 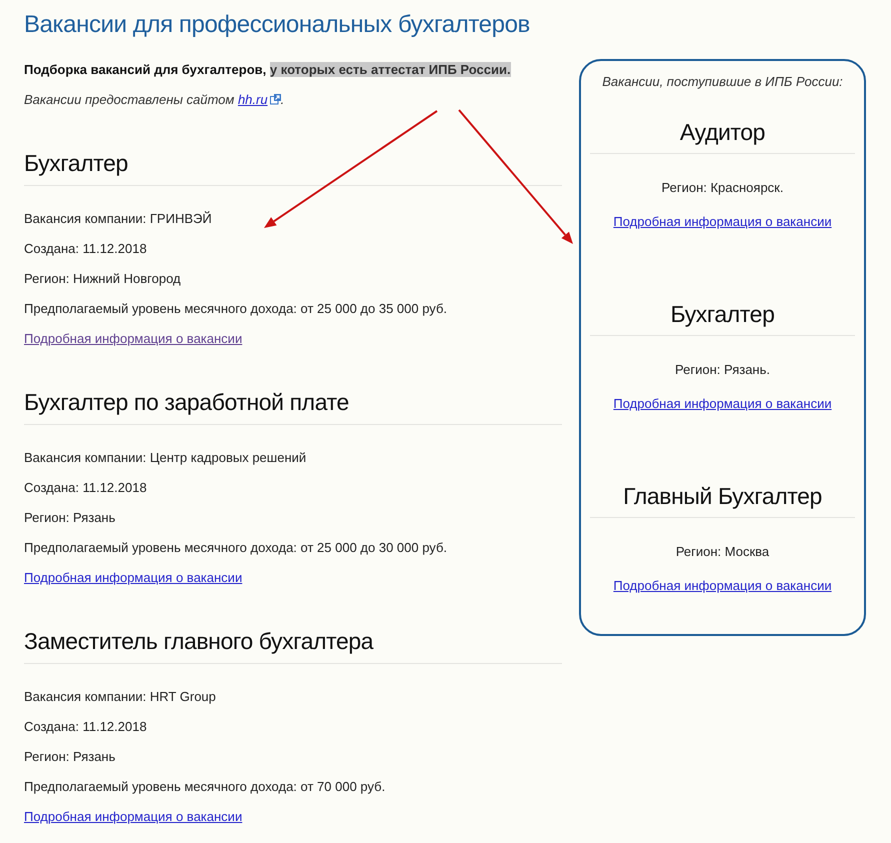 What do you see at coordinates (205, 787) in the screenshot?
I see `vacancy-detail: Предполагаемый уровень месячного дохода: от 70 000 руб.` at bounding box center [205, 787].